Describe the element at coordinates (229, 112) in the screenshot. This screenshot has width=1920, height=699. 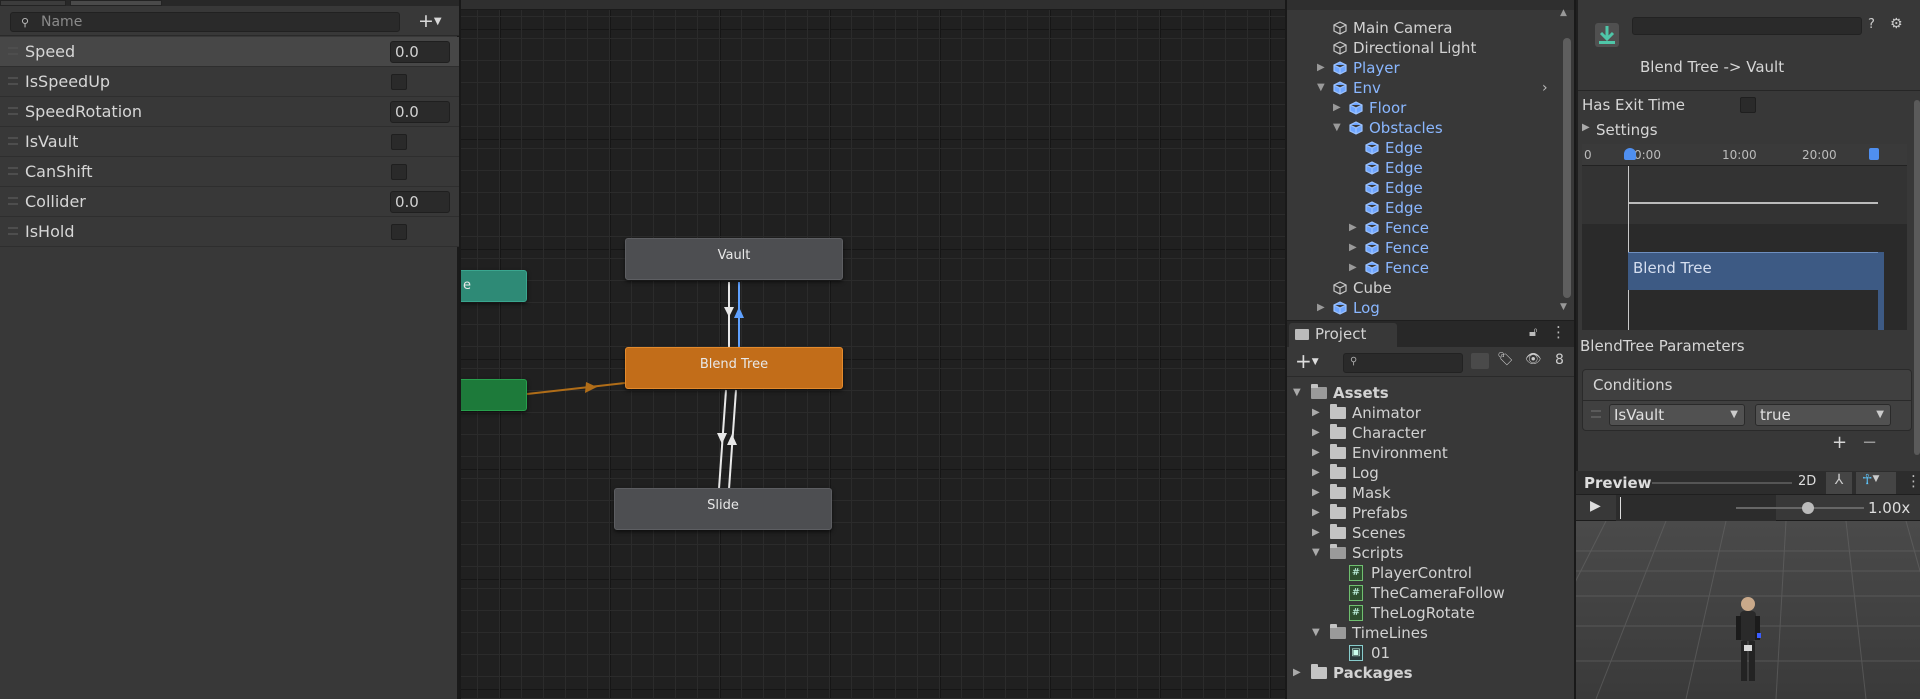
I see `parameter-row-speedrotation: SpeedRotation 0.0` at that location.